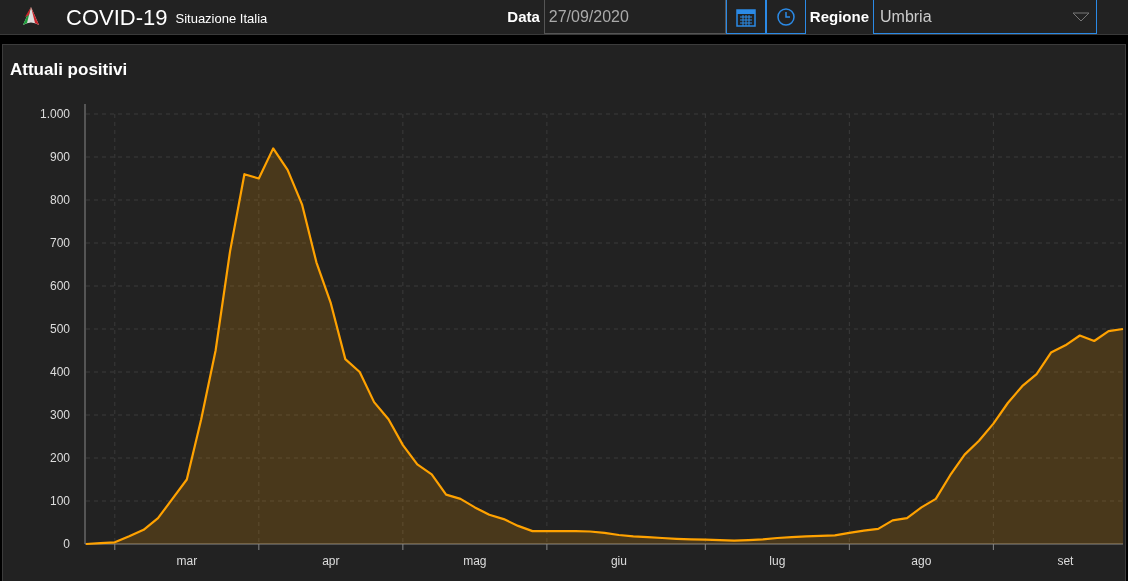 This screenshot has width=1128, height=581. I want to click on x-tick-label: mag, so click(475, 561).